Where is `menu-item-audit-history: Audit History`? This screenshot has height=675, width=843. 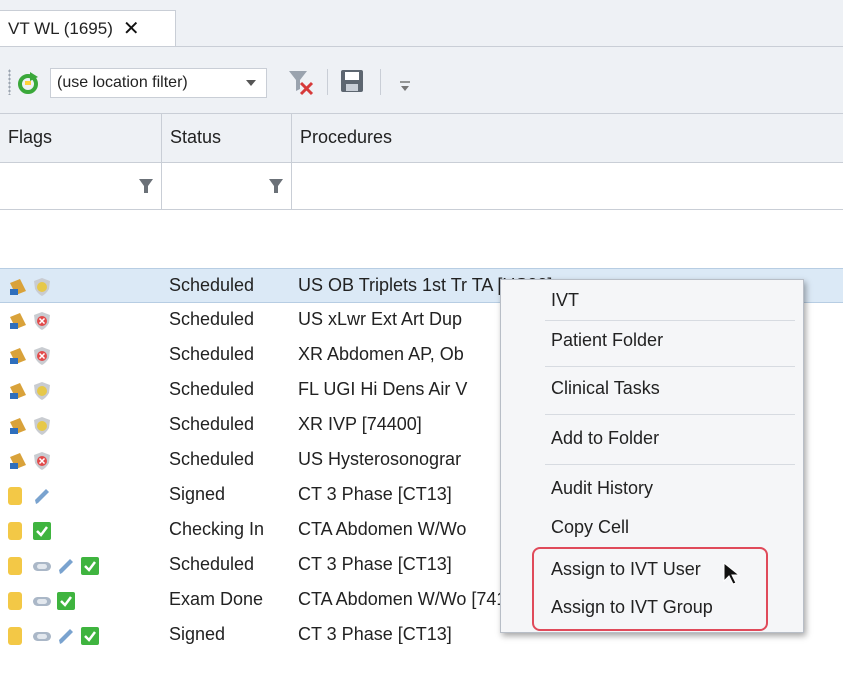
menu-item-audit-history: Audit History is located at coordinates (602, 488).